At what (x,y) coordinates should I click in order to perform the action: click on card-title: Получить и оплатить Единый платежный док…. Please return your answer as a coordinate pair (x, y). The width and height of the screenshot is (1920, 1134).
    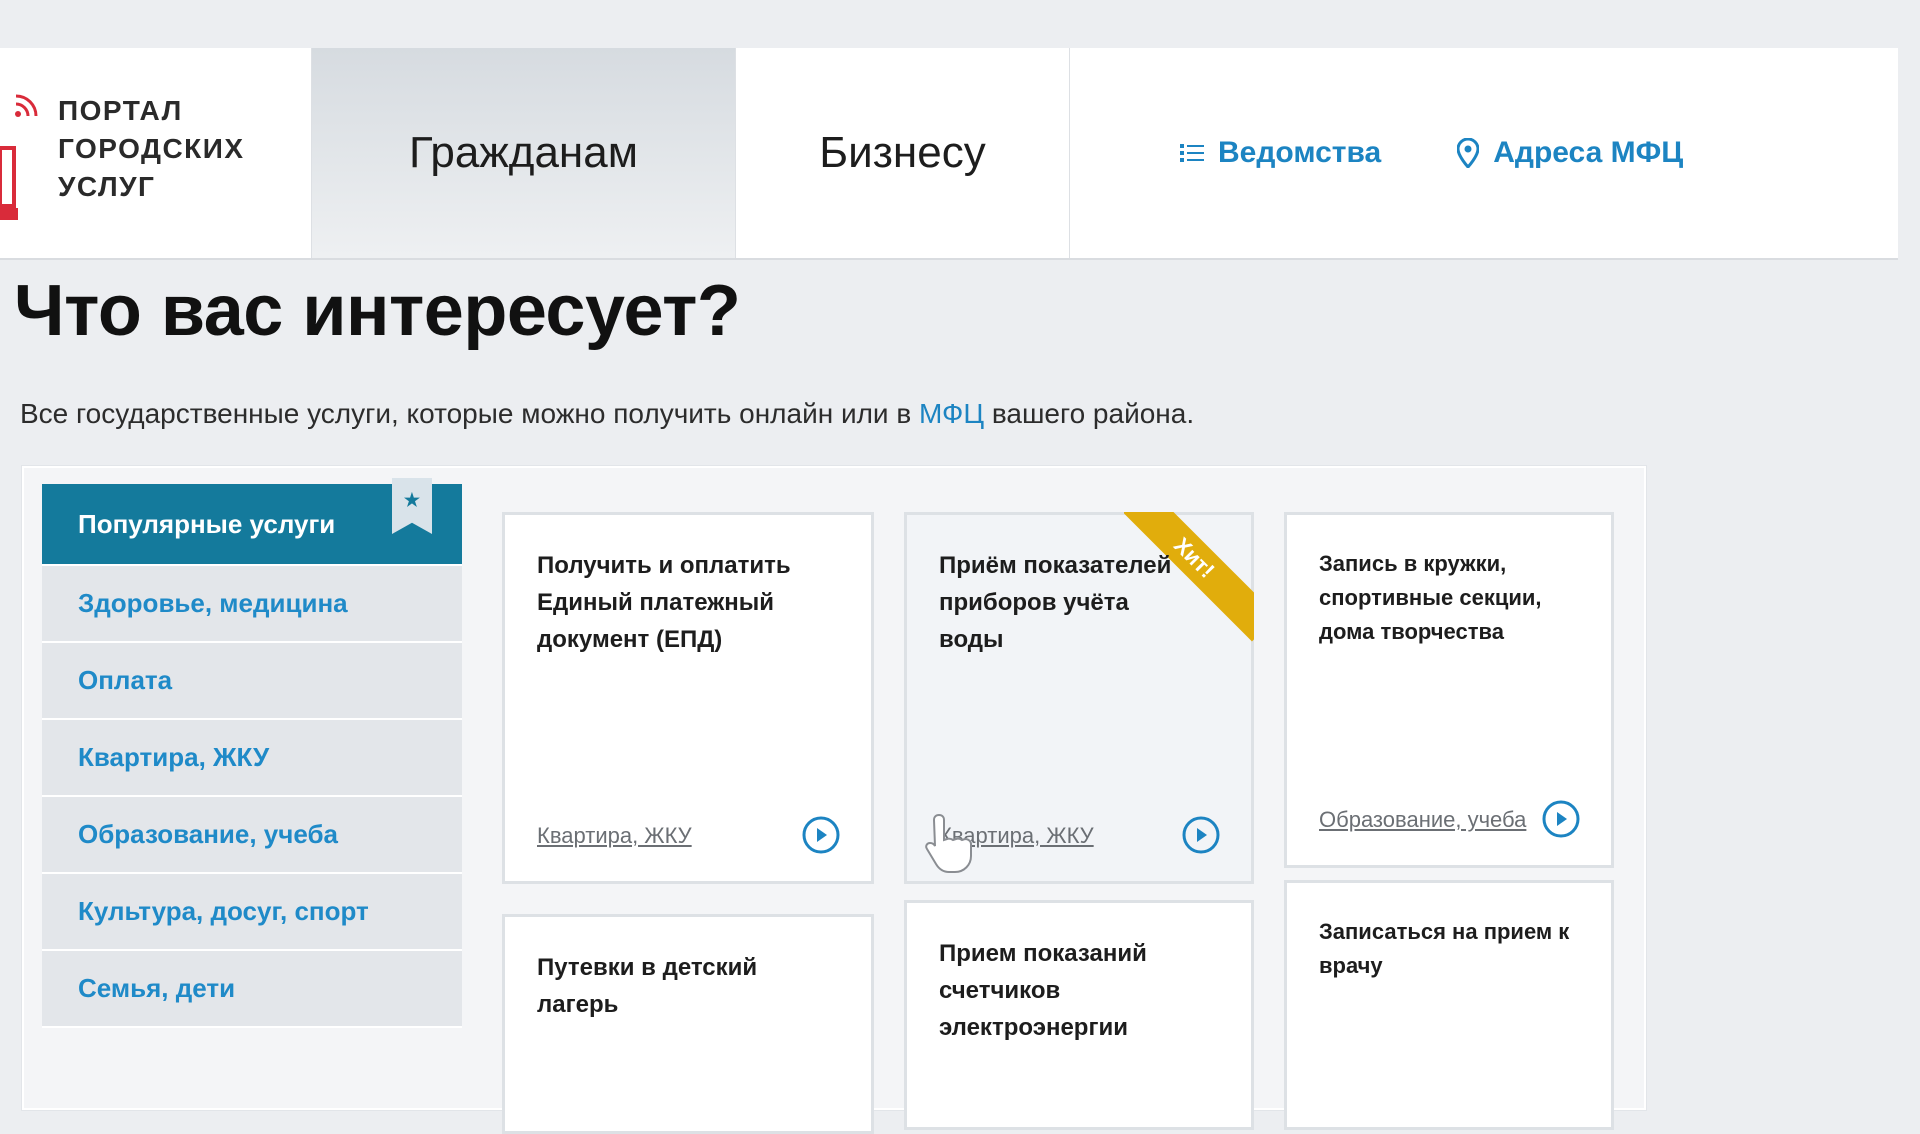
    Looking at the image, I should click on (664, 602).